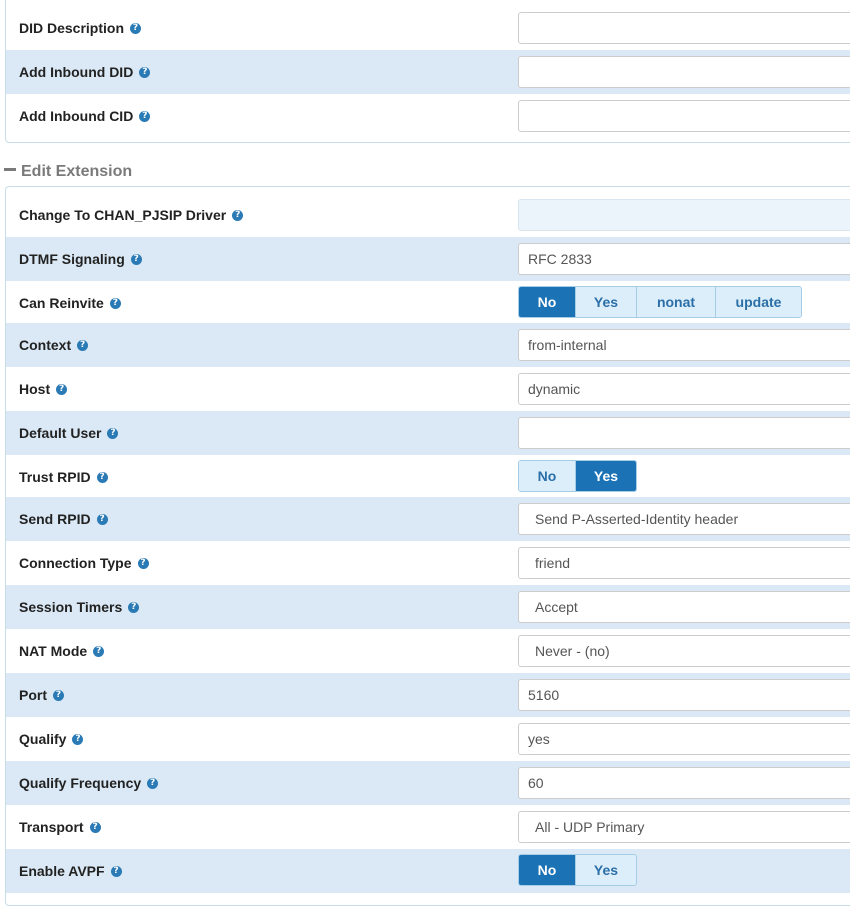 The height and width of the screenshot is (906, 850). What do you see at coordinates (76, 72) in the screenshot?
I see `add-inbound-did-label: Add Inbound DID` at bounding box center [76, 72].